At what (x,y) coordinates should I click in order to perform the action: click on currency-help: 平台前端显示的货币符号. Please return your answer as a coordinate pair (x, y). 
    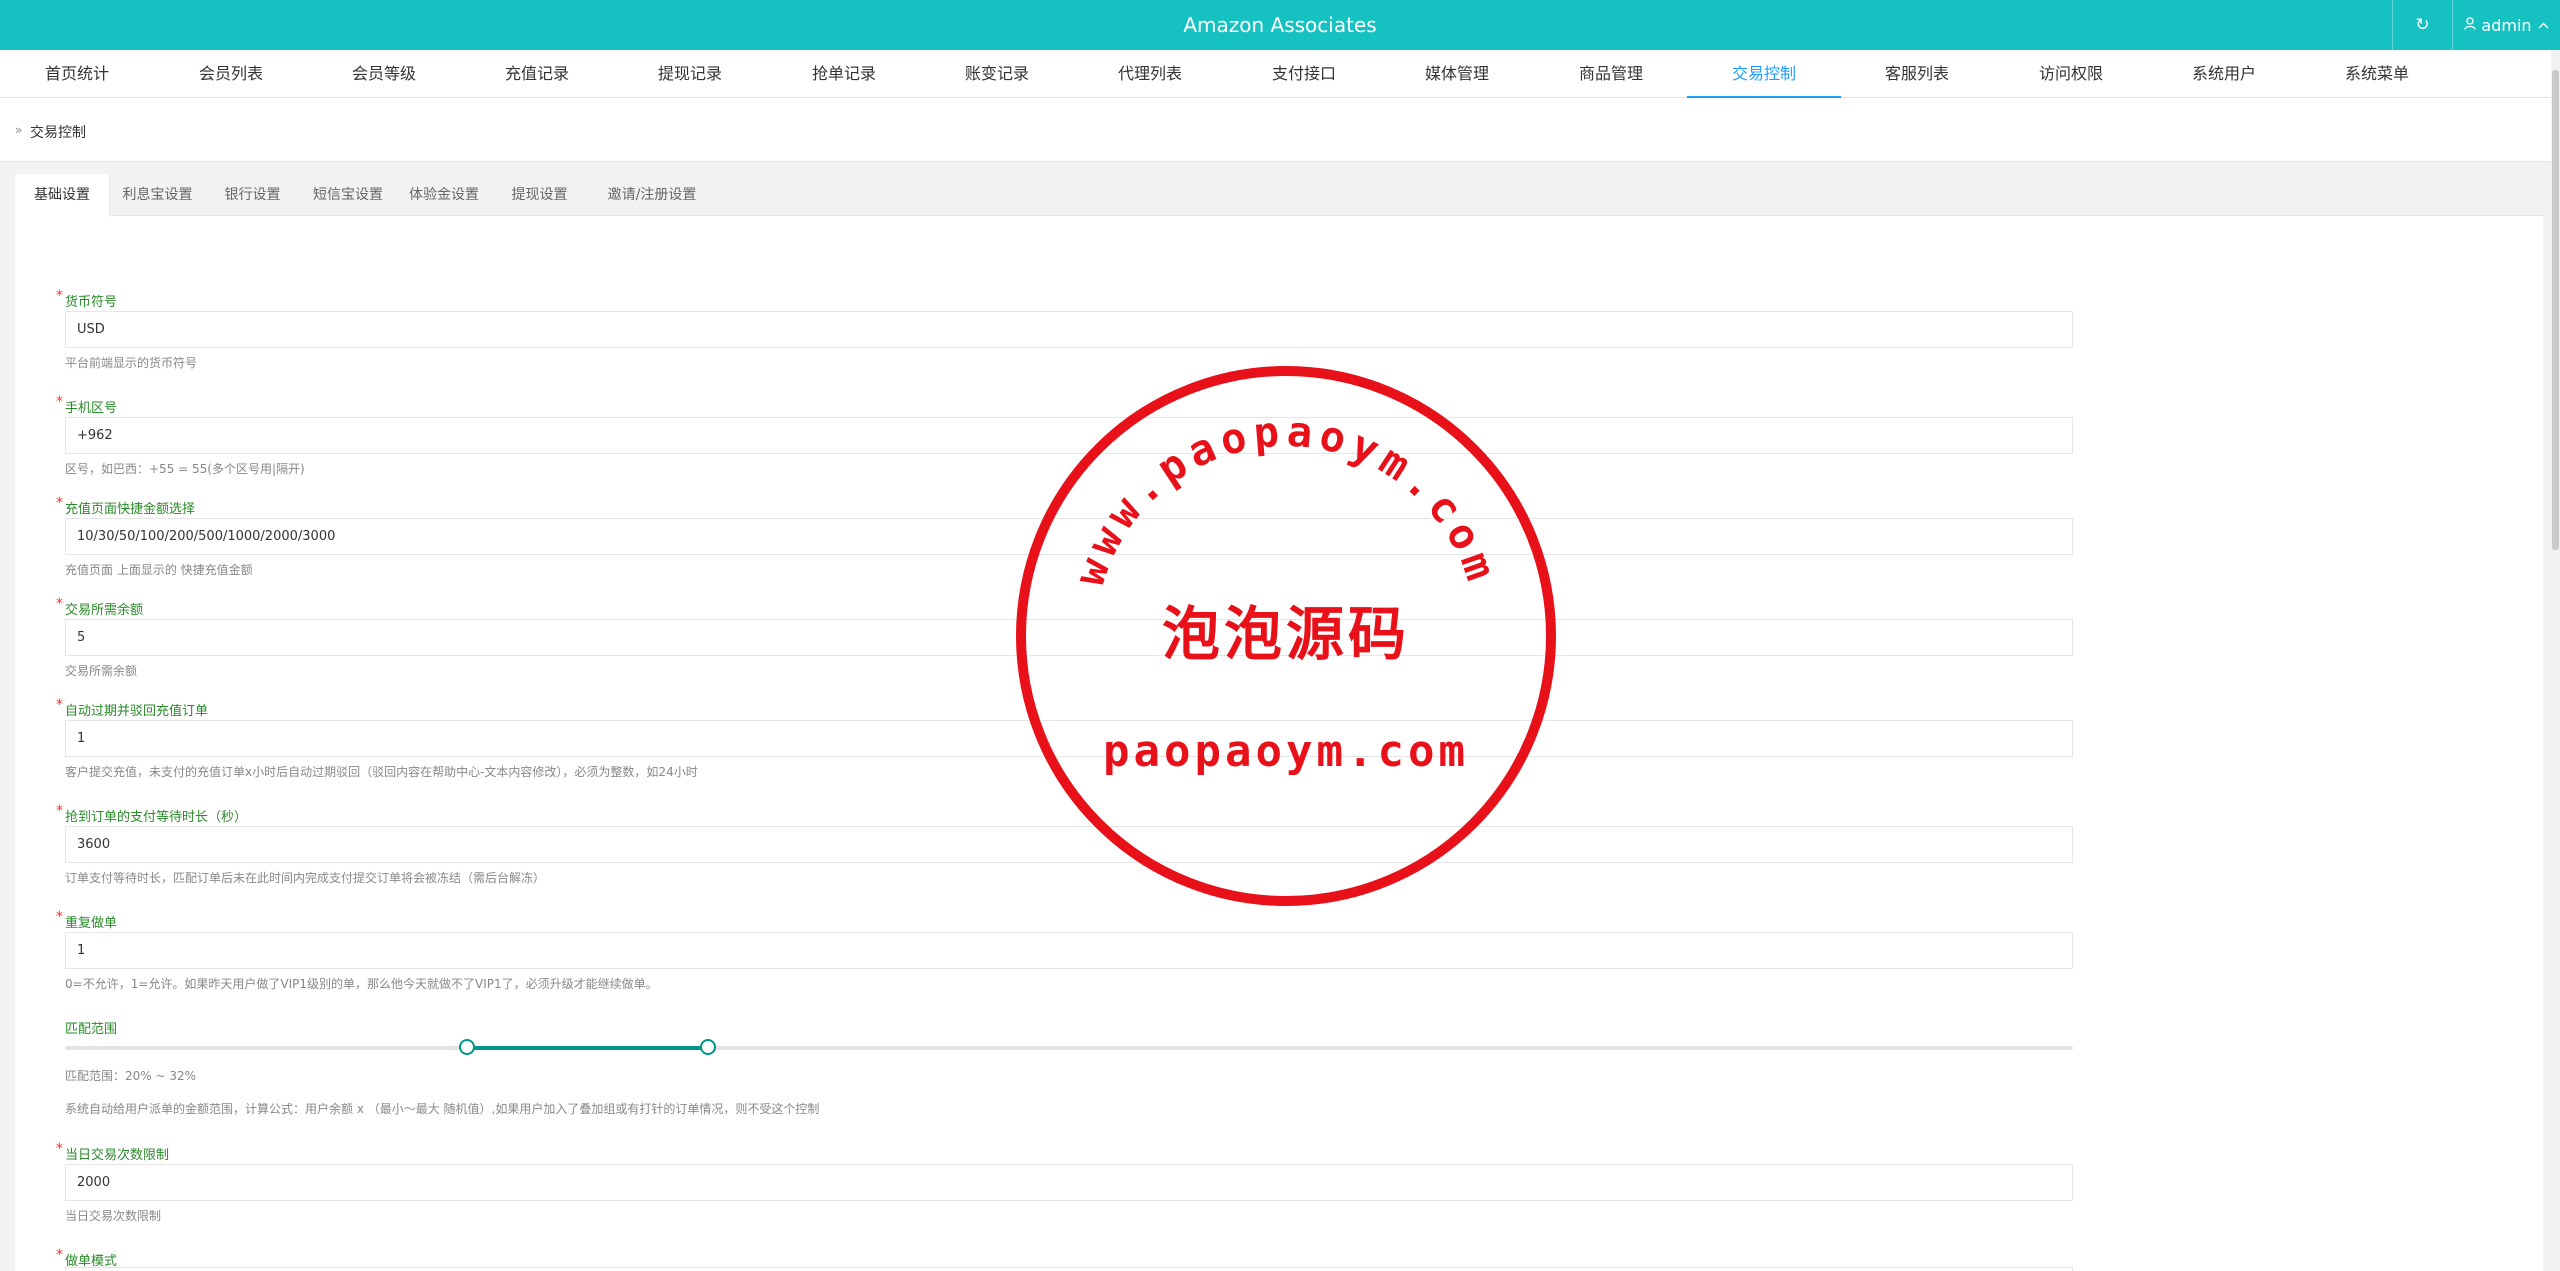
    Looking at the image, I should click on (131, 363).